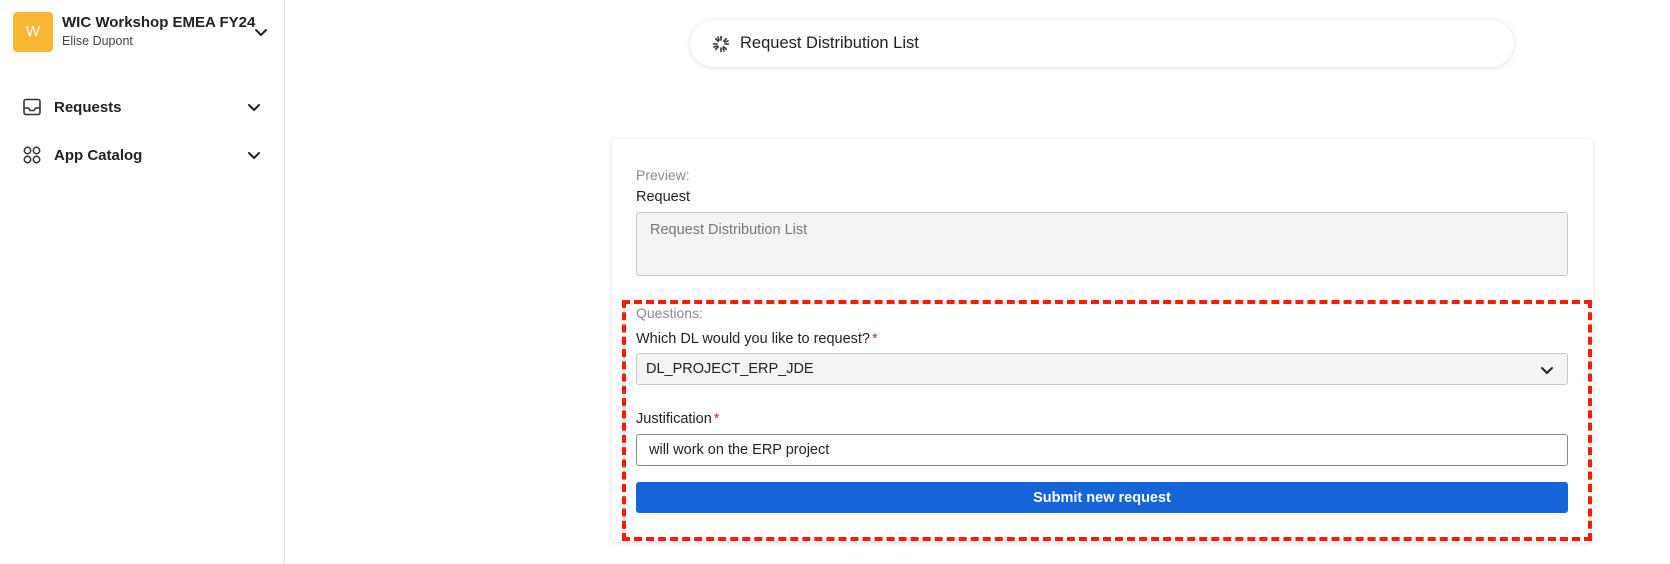  I want to click on questions-label: Questions:, so click(669, 313).